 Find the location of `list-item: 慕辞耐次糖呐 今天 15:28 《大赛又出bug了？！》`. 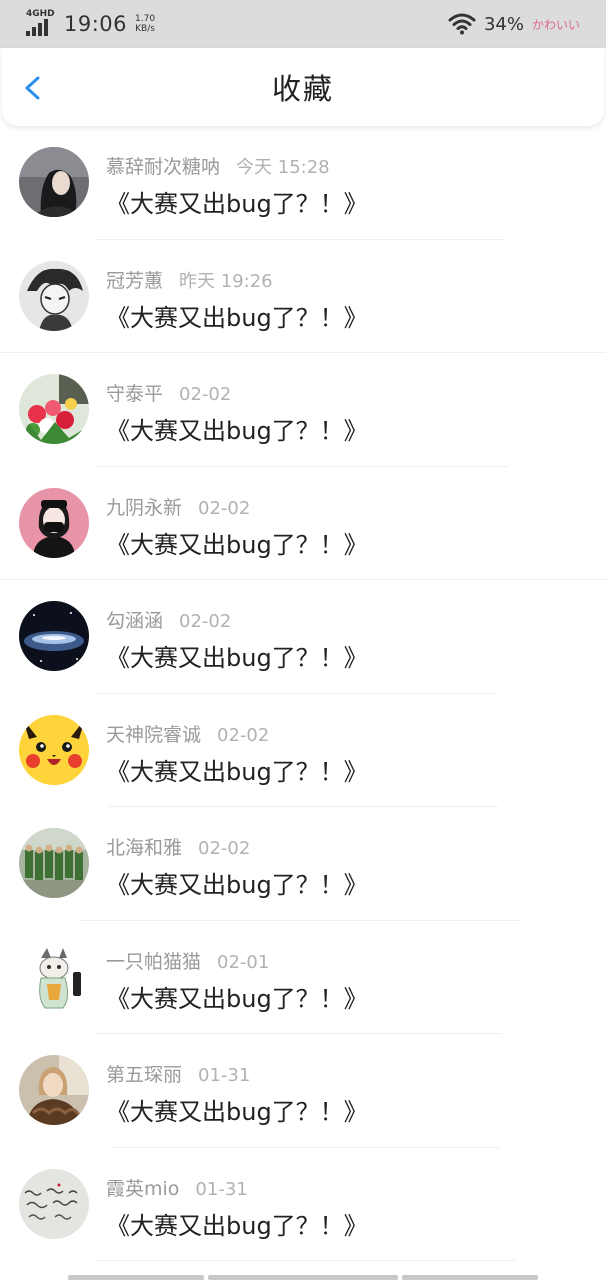

list-item: 慕辞耐次糖呐 今天 15:28 《大赛又出bug了？！》 is located at coordinates (303, 183).